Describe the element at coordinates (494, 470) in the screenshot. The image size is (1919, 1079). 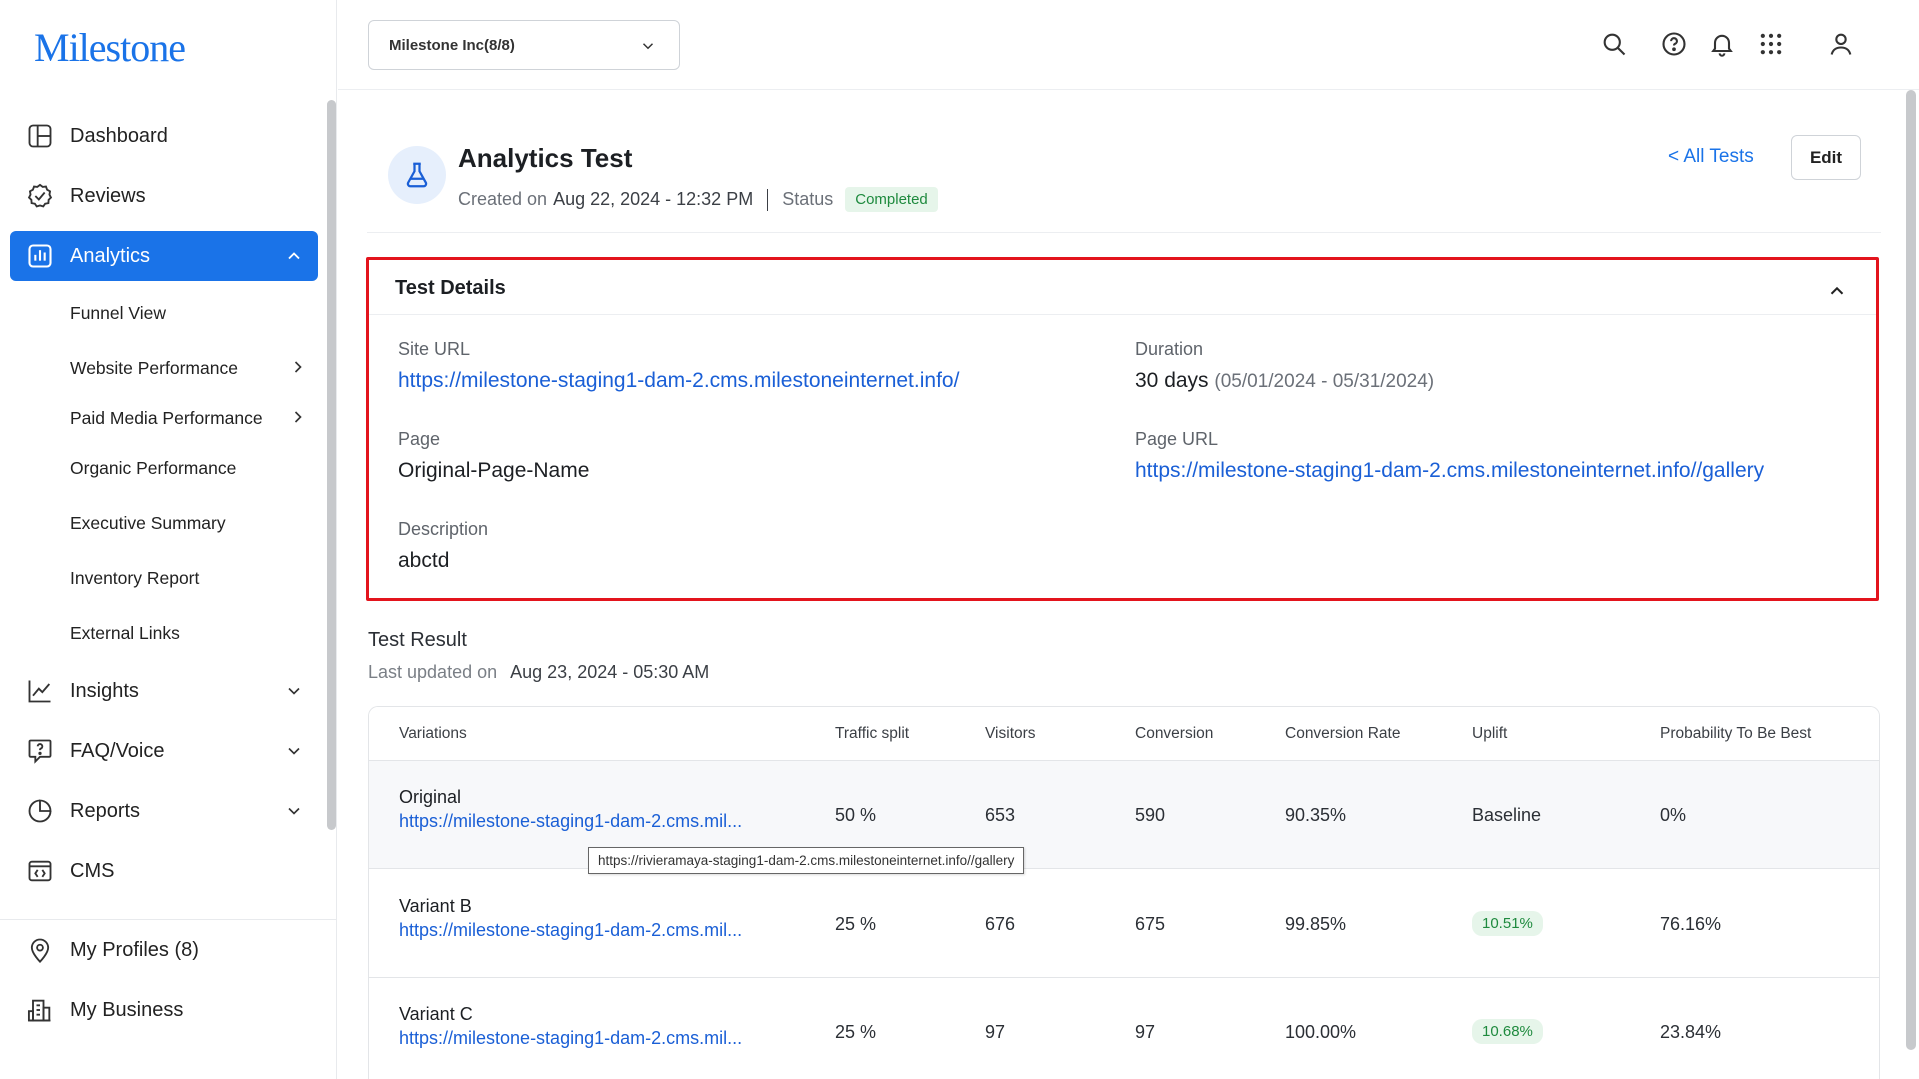
I see `page-value: Original-Page-Name` at that location.